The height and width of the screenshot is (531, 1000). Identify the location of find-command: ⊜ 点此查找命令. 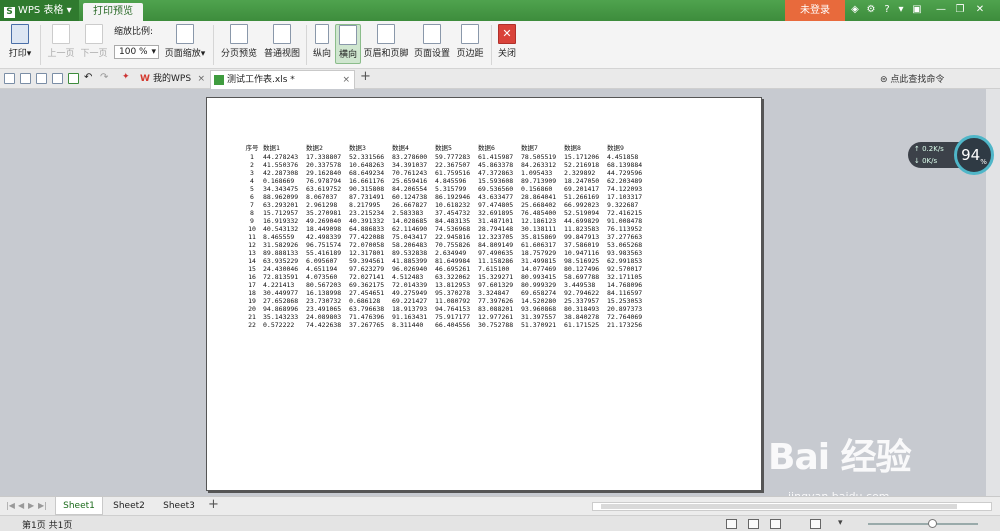
(912, 78).